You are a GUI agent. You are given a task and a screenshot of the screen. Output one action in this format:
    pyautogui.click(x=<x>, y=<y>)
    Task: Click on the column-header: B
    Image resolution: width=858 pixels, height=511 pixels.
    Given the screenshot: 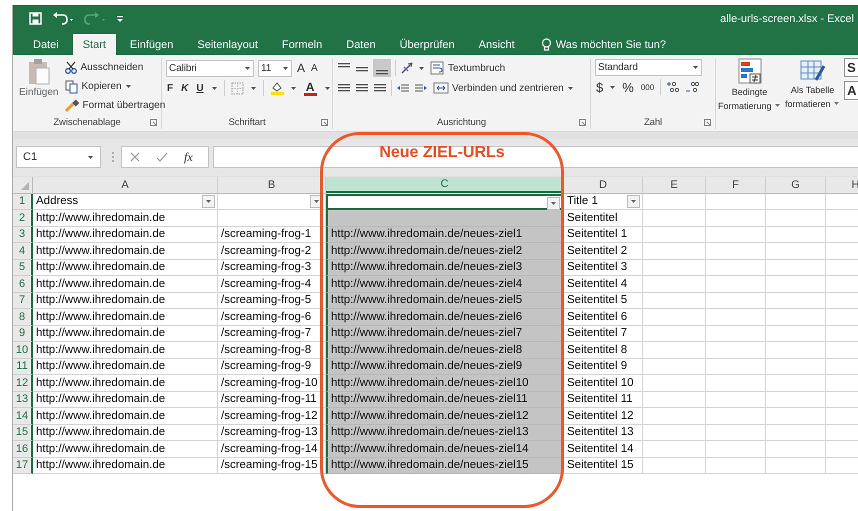 What is the action you would take?
    pyautogui.click(x=272, y=185)
    